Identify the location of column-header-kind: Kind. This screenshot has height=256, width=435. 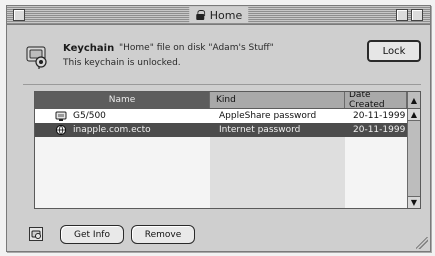
(277, 100).